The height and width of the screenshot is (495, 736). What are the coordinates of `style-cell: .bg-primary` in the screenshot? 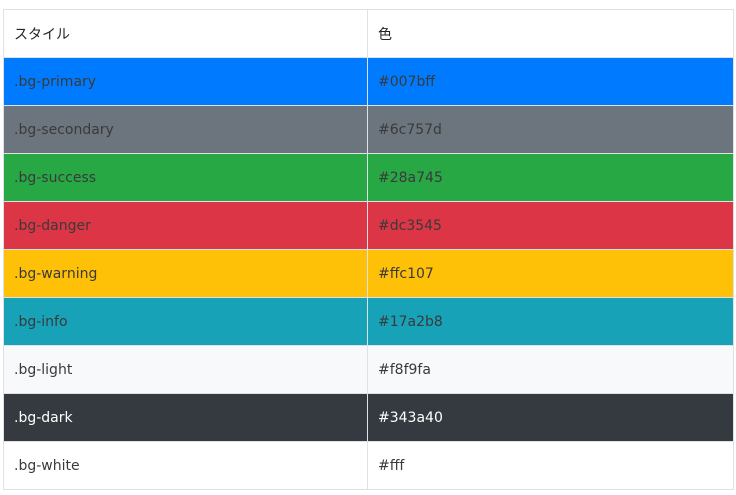 It's located at (185, 81).